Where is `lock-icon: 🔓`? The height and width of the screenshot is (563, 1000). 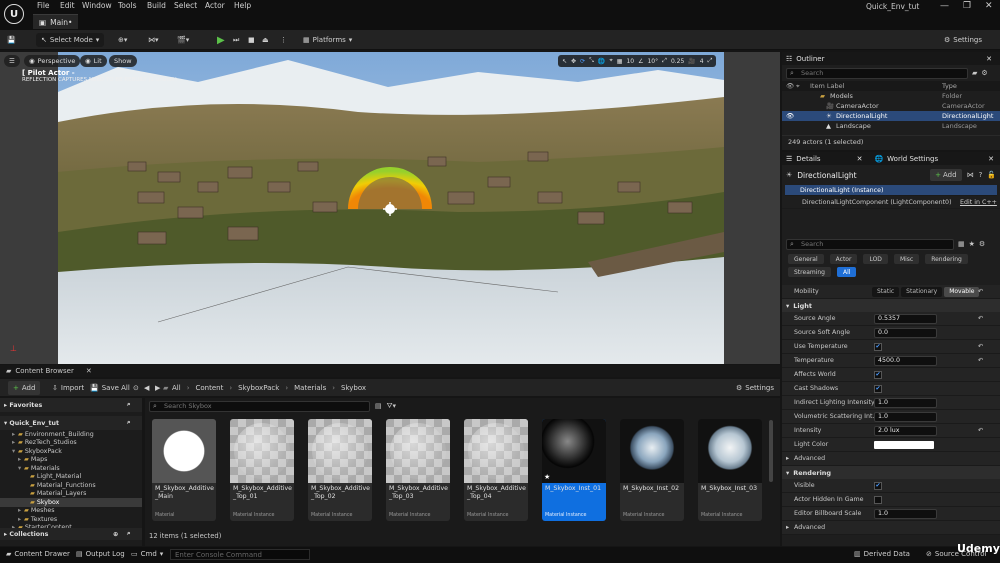
lock-icon: 🔓 is located at coordinates (991, 175).